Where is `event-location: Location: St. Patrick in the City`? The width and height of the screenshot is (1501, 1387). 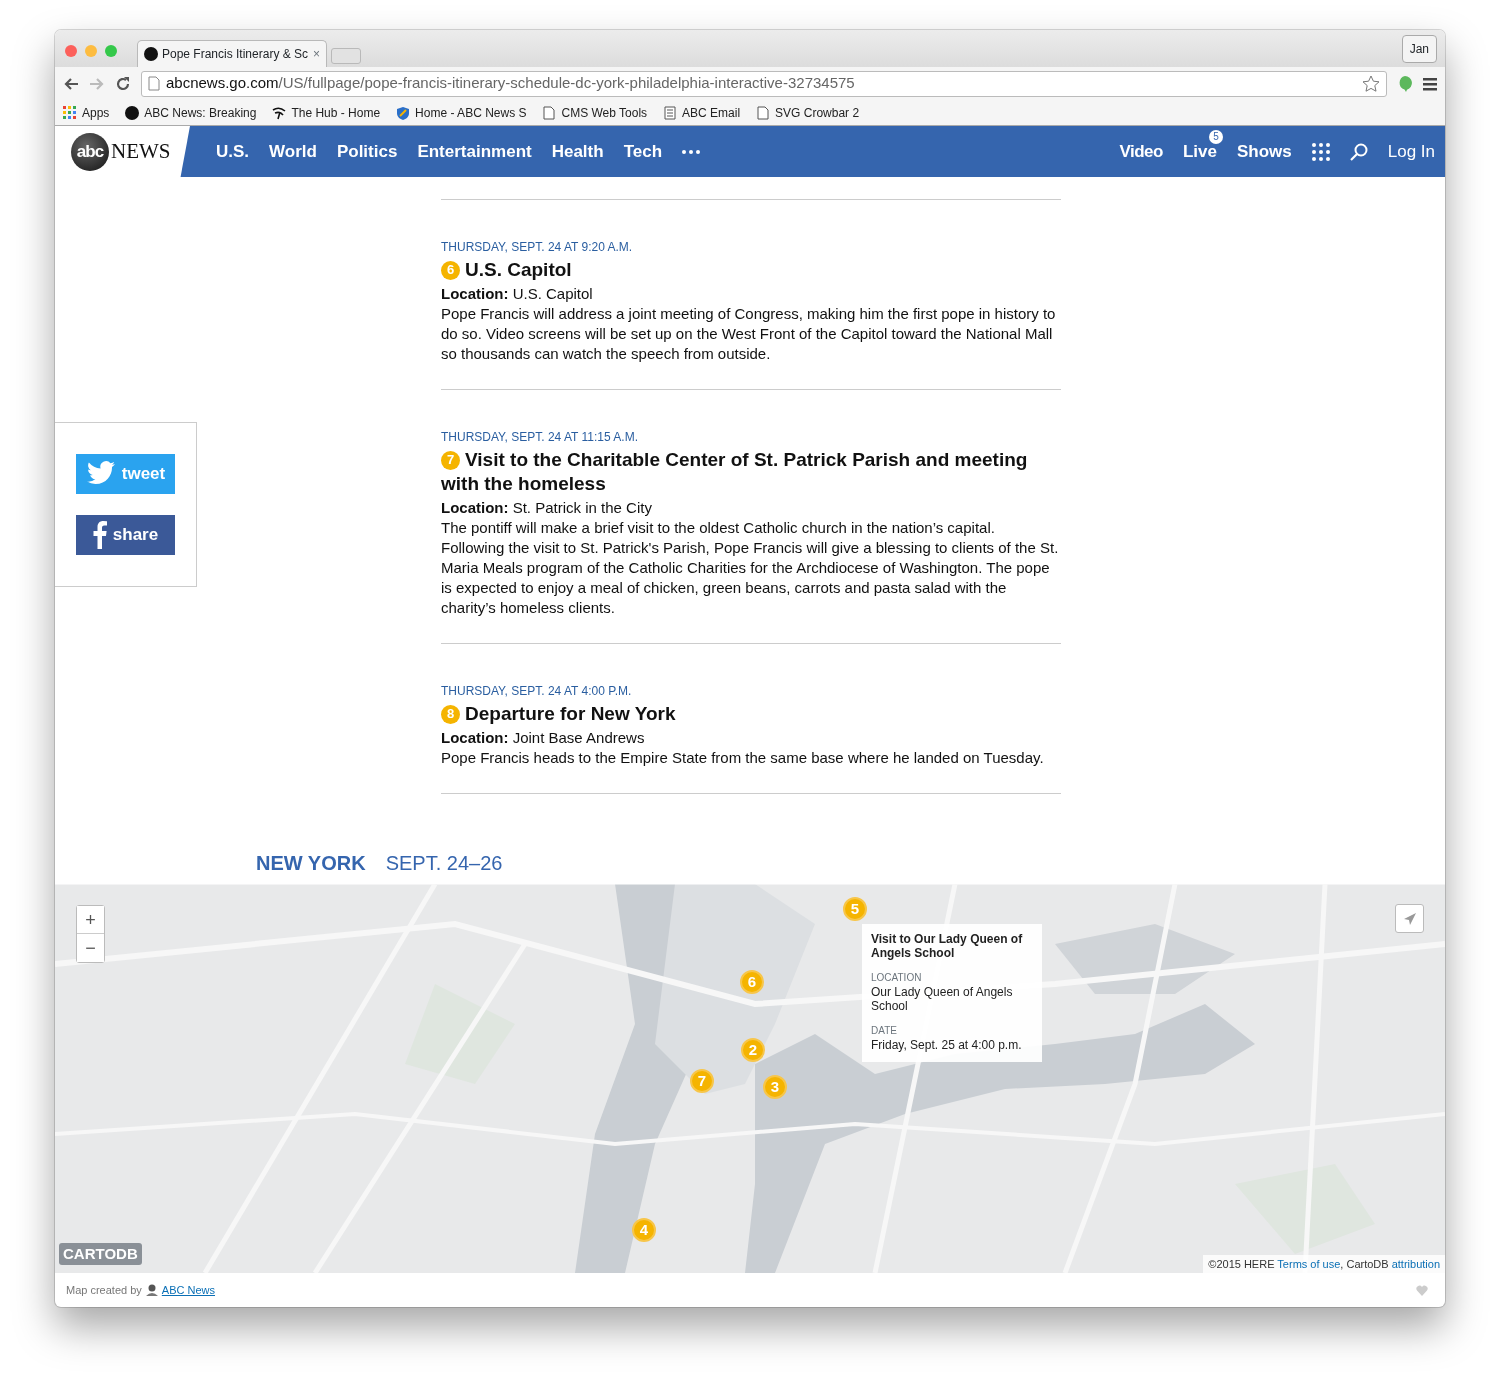
event-location: Location: St. Patrick in the City is located at coordinates (547, 508).